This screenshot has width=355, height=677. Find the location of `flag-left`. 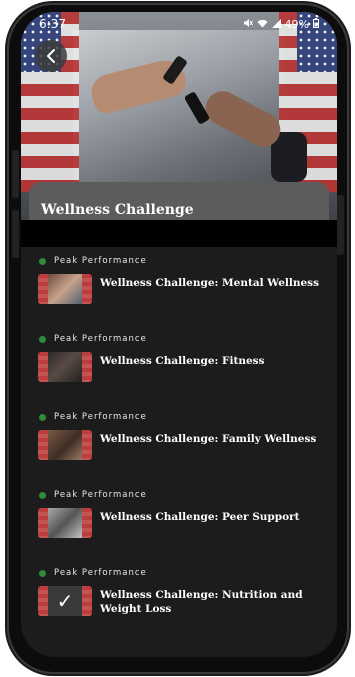

flag-left is located at coordinates (50, 102).